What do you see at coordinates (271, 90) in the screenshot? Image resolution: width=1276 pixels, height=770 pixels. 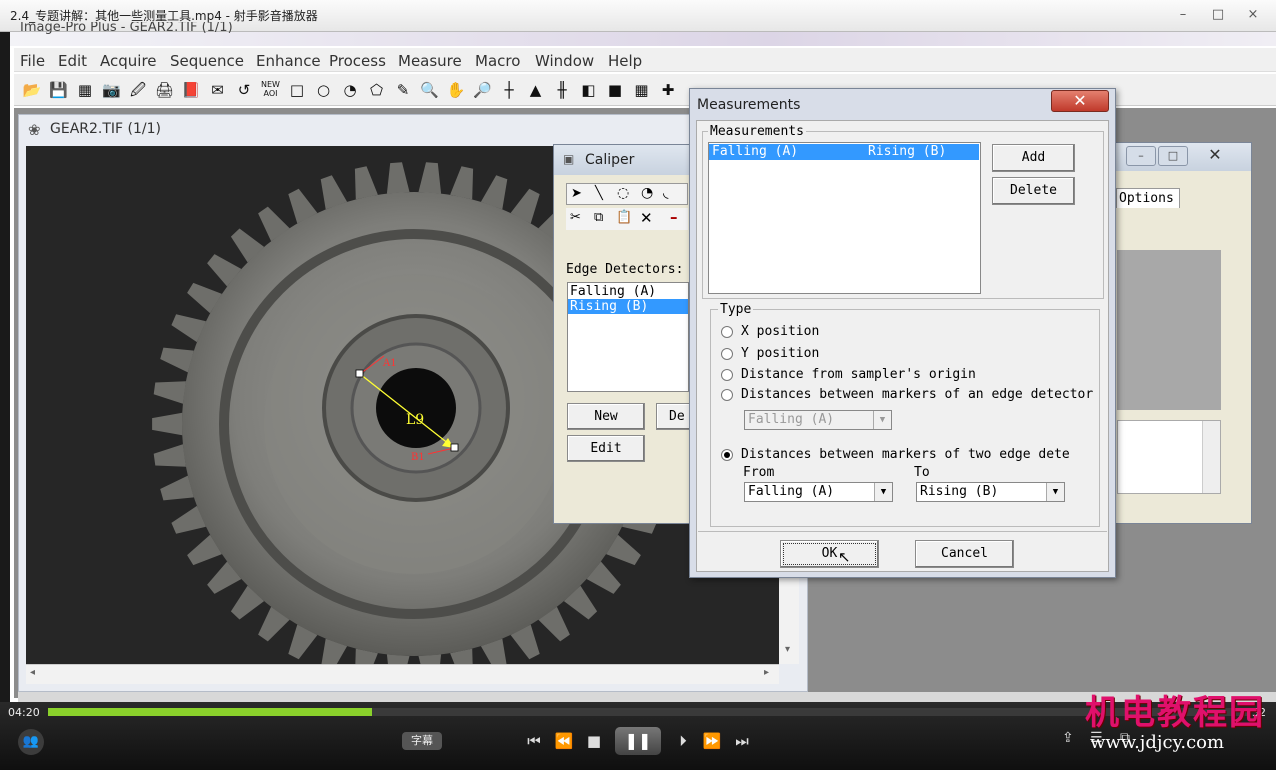 I see `toolbar-button-icon: NEW AOI` at bounding box center [271, 90].